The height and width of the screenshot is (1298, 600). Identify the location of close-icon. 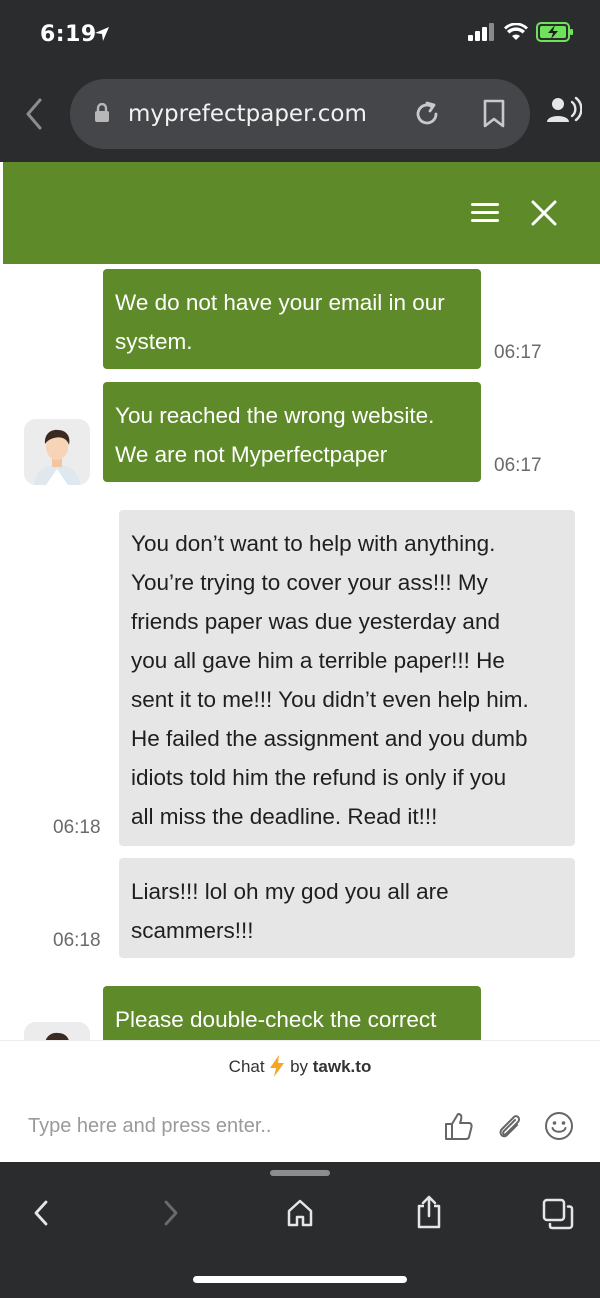
(544, 213).